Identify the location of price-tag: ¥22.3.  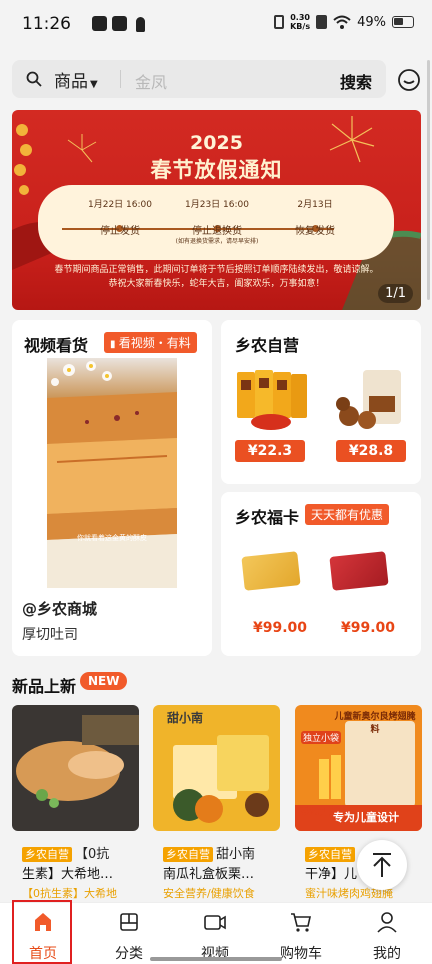
(270, 451).